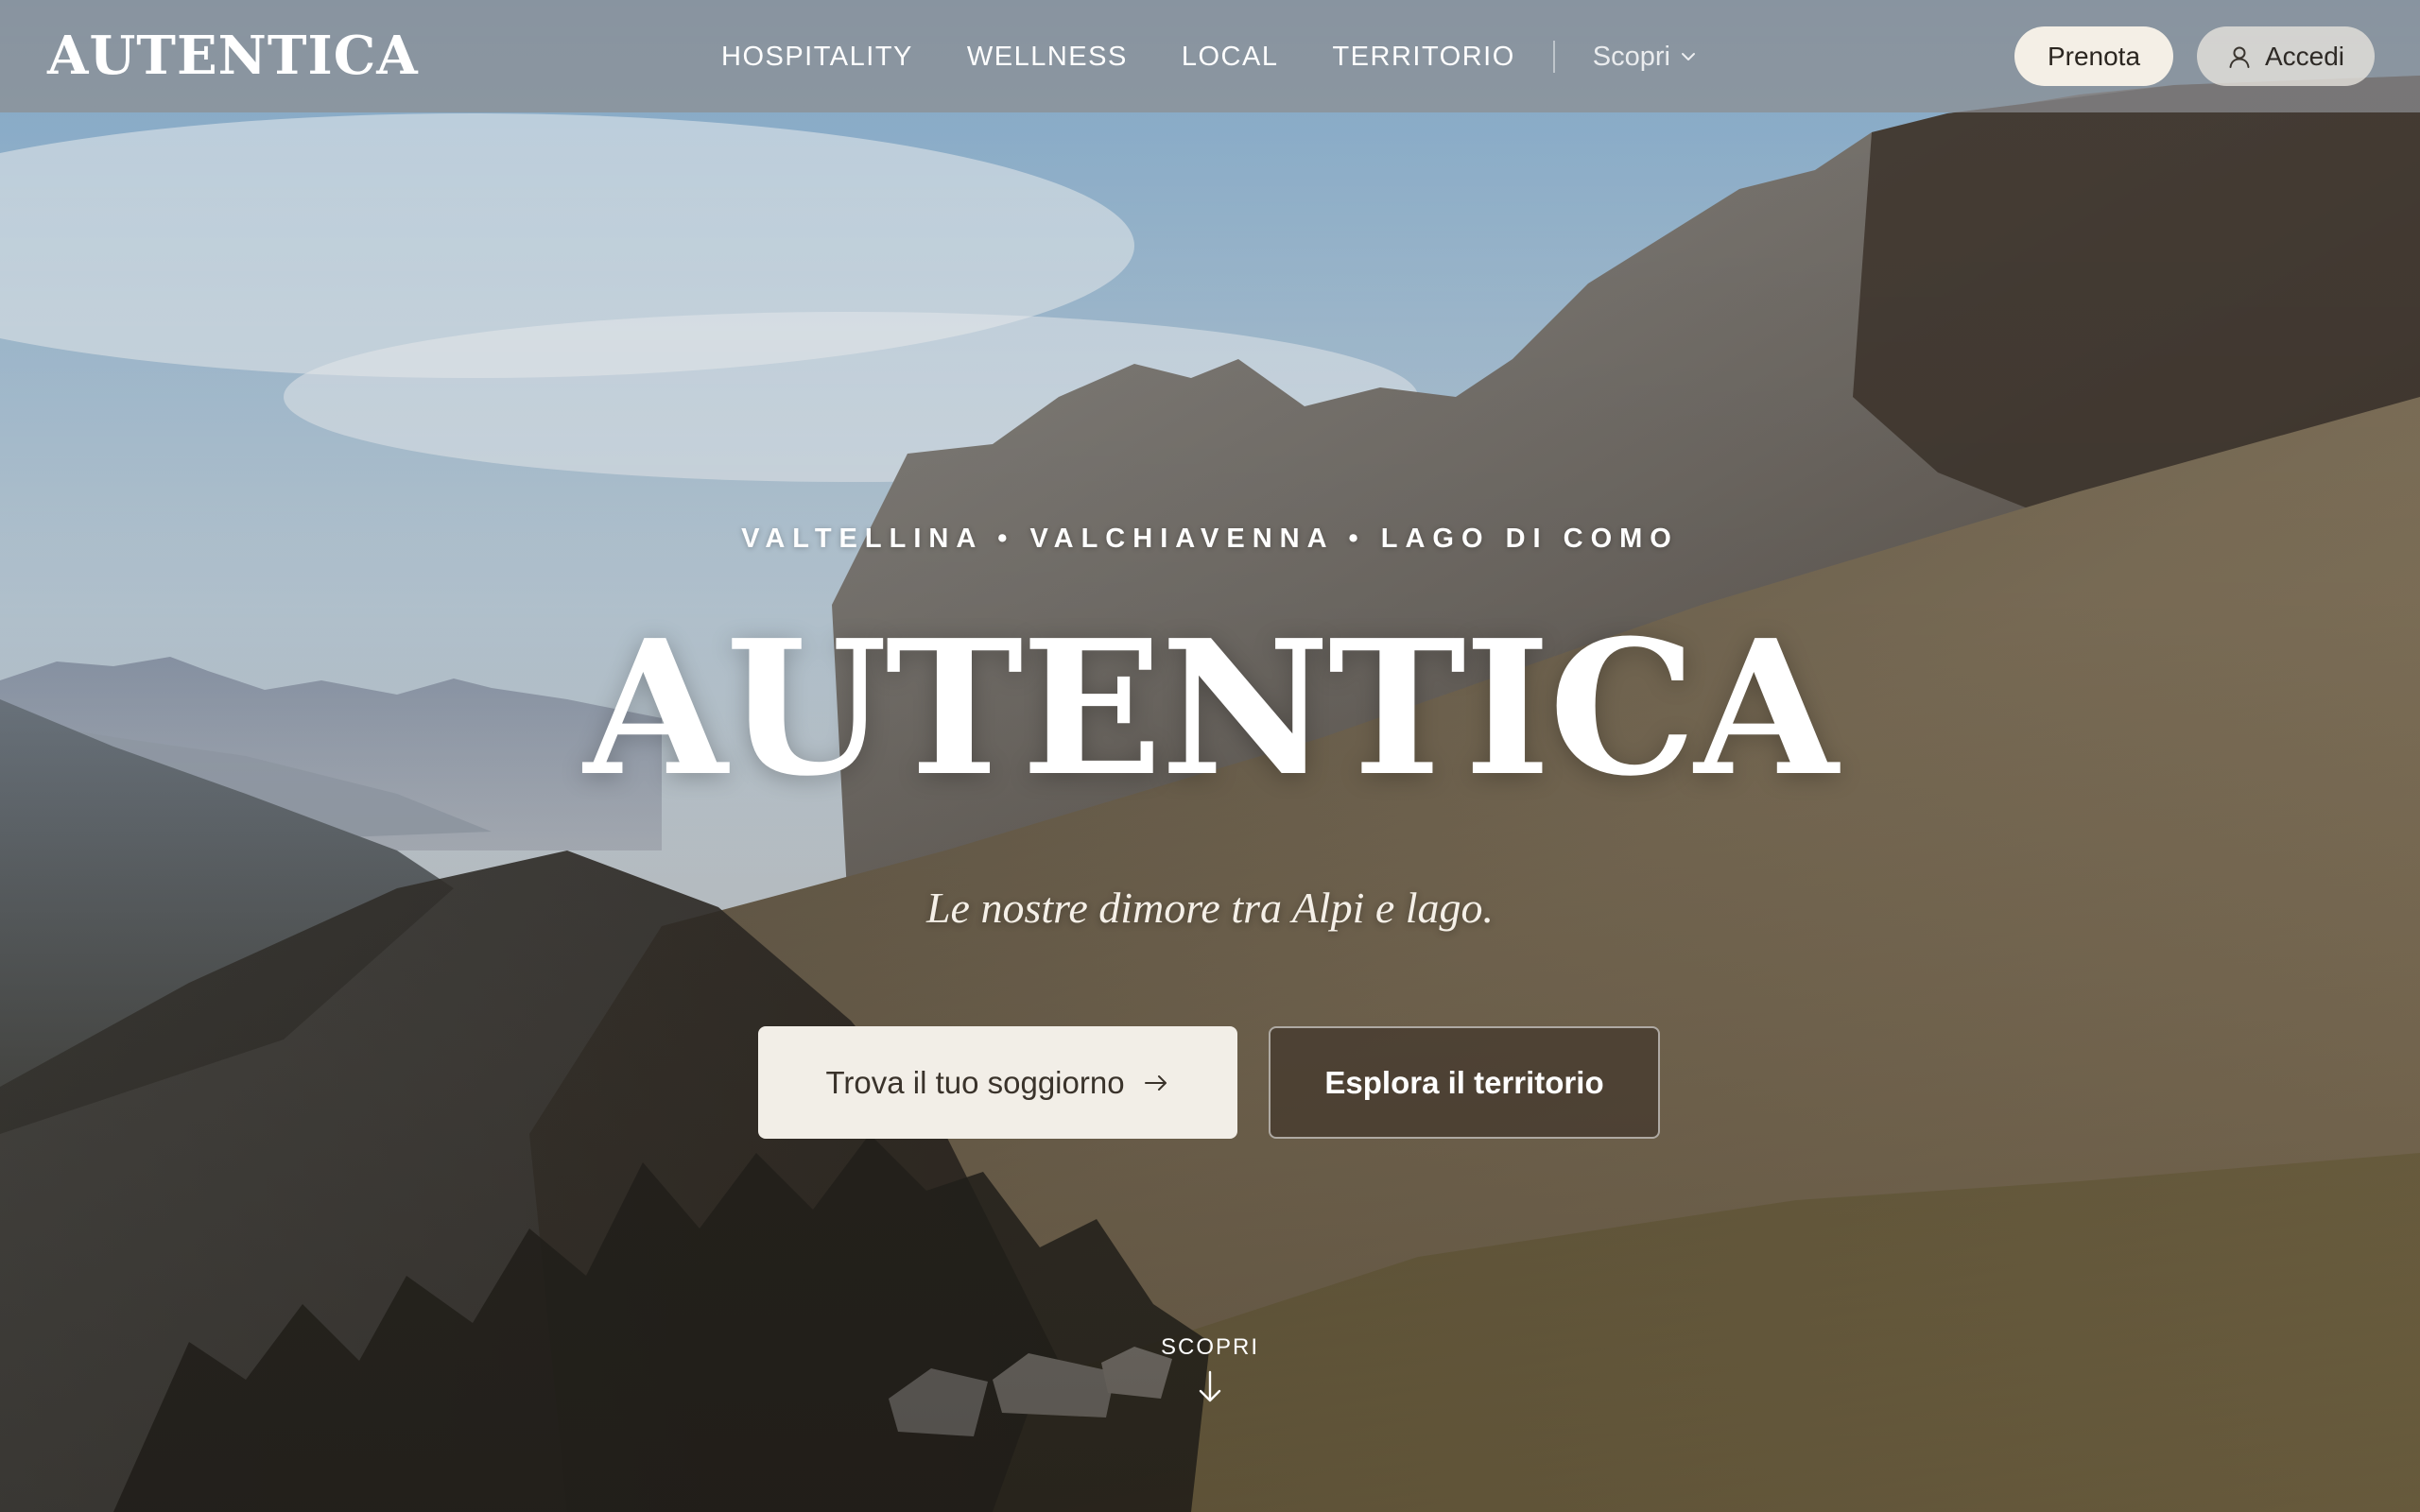 The width and height of the screenshot is (2420, 1512). I want to click on hero-tagline: Le nostre dimore tra Alpi e lago., so click(1210, 908).